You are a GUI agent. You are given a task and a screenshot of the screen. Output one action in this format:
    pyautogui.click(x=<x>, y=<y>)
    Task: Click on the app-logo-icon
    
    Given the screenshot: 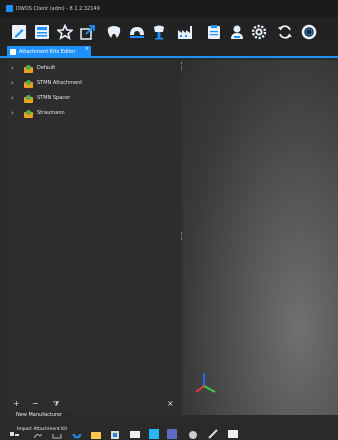 What is the action you would take?
    pyautogui.click(x=9, y=8)
    